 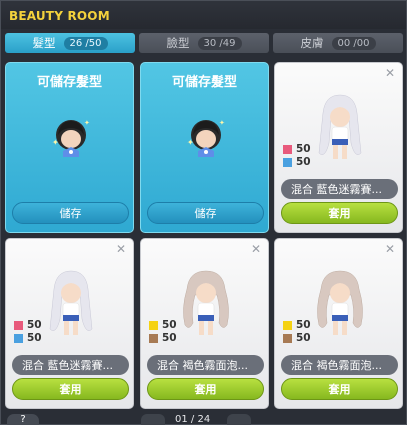 I want to click on next-page-button, so click(x=239, y=419).